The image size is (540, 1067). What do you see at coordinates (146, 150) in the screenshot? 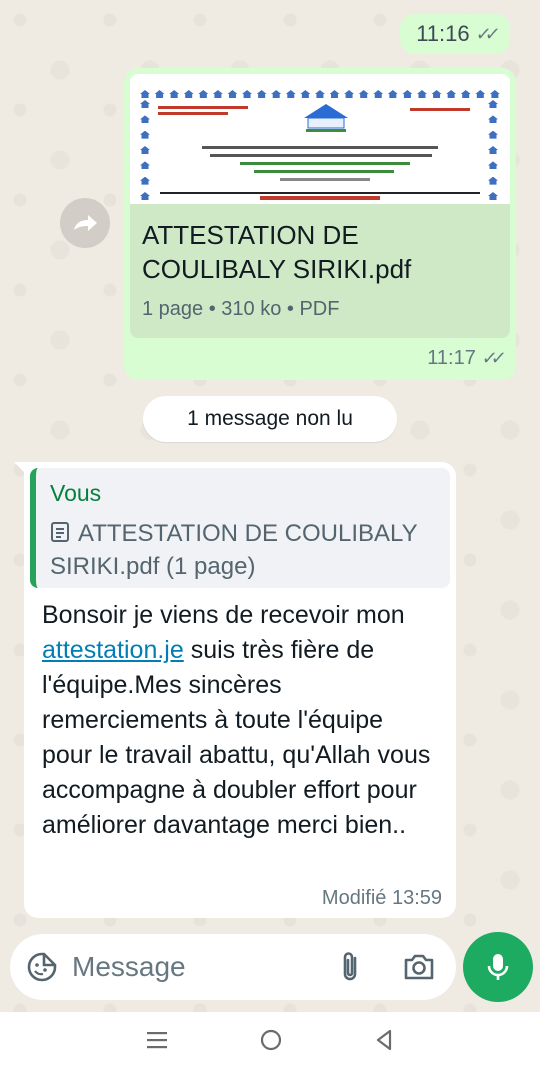
I see `preview-border-left` at bounding box center [146, 150].